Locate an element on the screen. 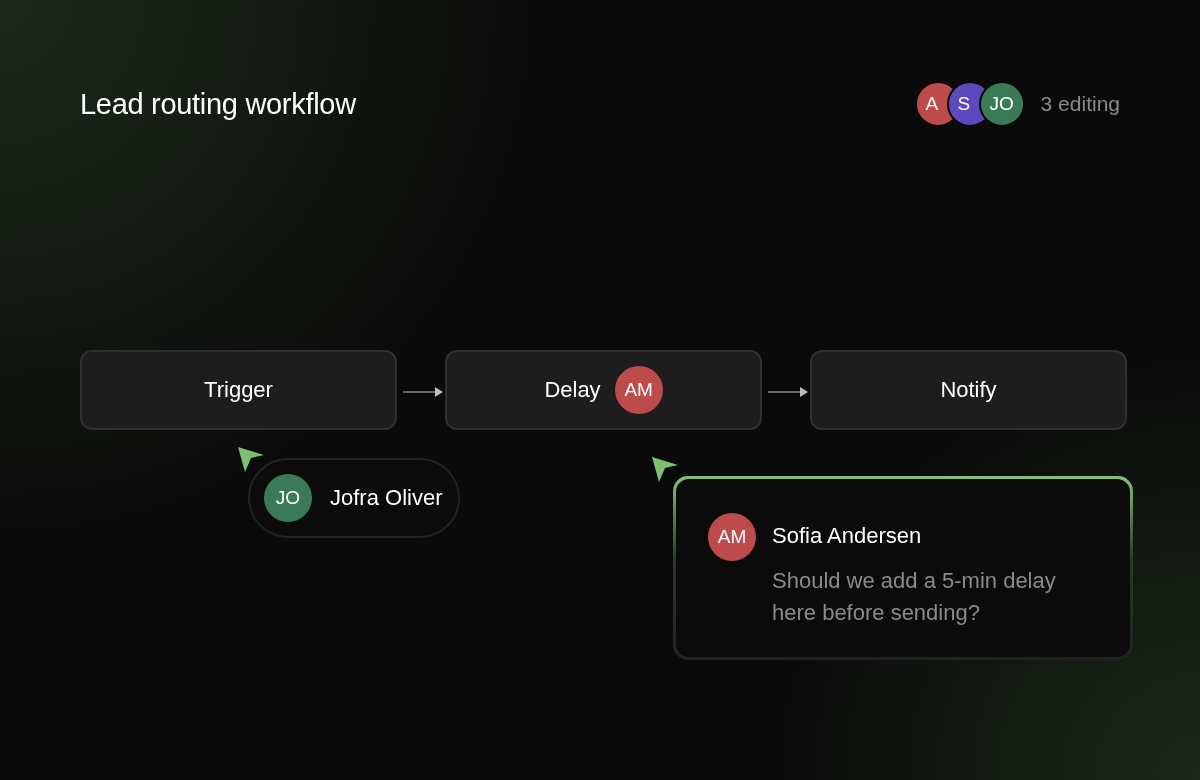  workflow-node: Trigger is located at coordinates (238, 390).